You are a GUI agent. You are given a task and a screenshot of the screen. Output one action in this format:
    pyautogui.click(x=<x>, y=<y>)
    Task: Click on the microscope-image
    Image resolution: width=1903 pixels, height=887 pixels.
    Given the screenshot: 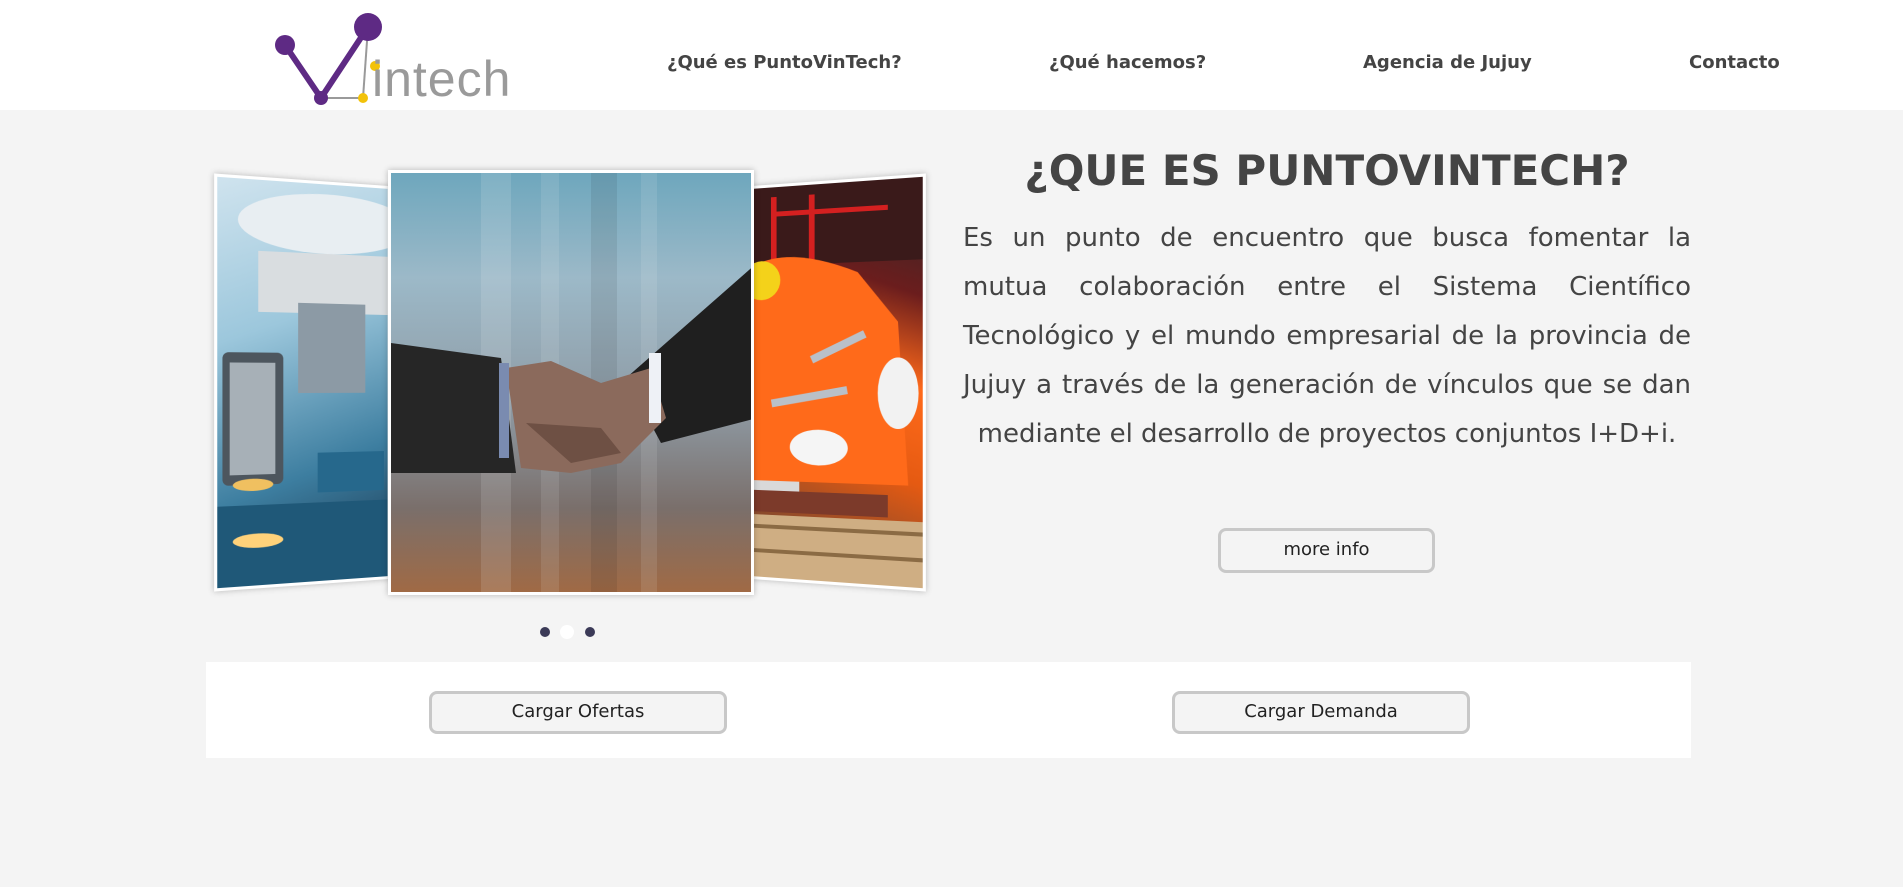 What is the action you would take?
    pyautogui.click(x=304, y=390)
    